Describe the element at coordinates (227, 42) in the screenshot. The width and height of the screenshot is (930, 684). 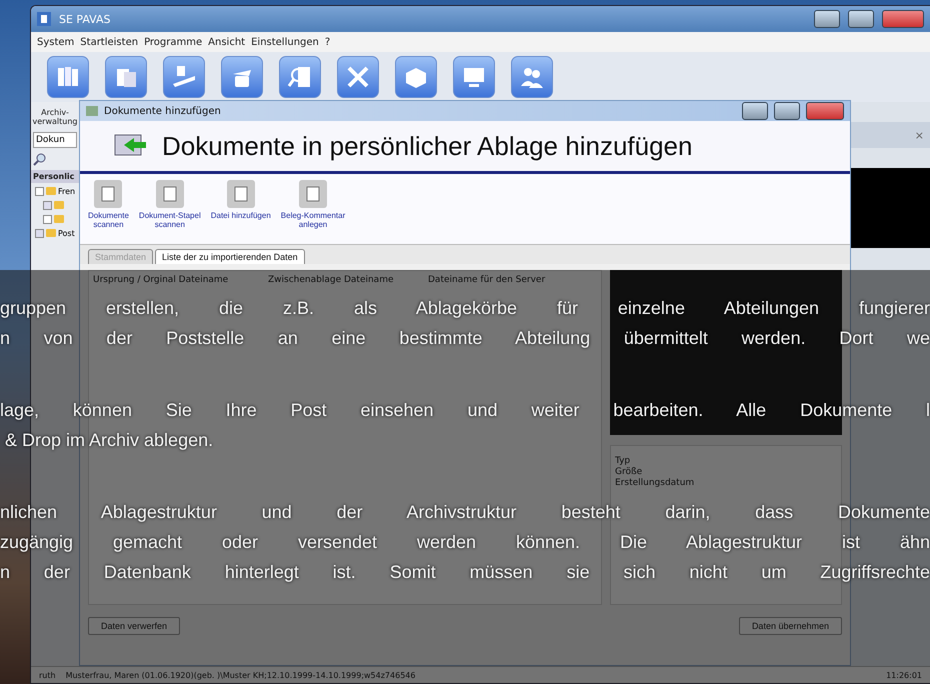
I see `menu-item: Ansicht` at that location.